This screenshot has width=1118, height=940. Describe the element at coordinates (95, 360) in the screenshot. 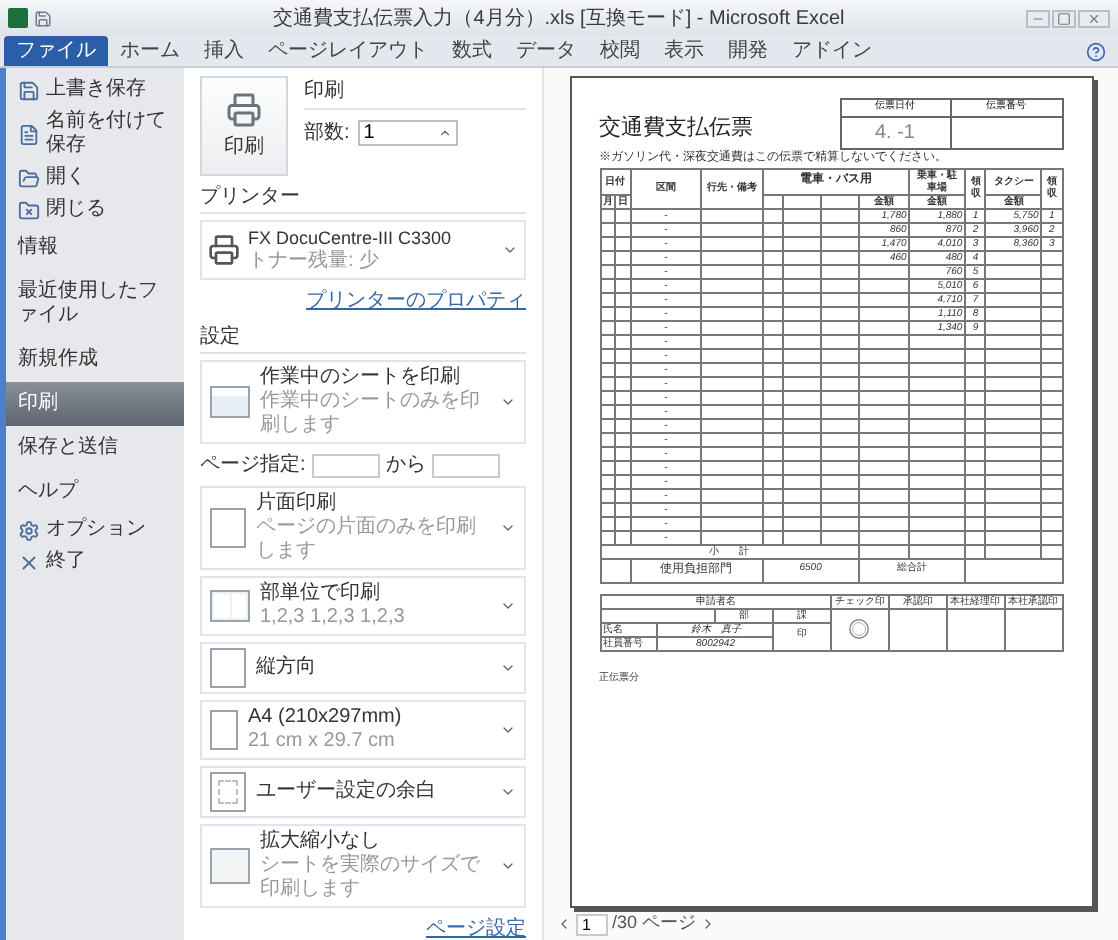

I see `menu-item: 新規作成` at that location.